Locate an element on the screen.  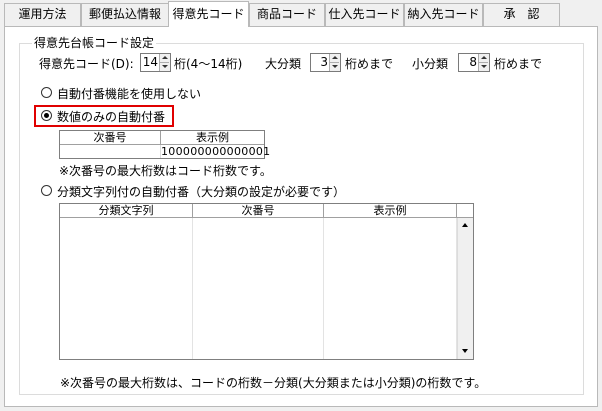
major-category-suffix: 桁めまで is located at coordinates (369, 64).